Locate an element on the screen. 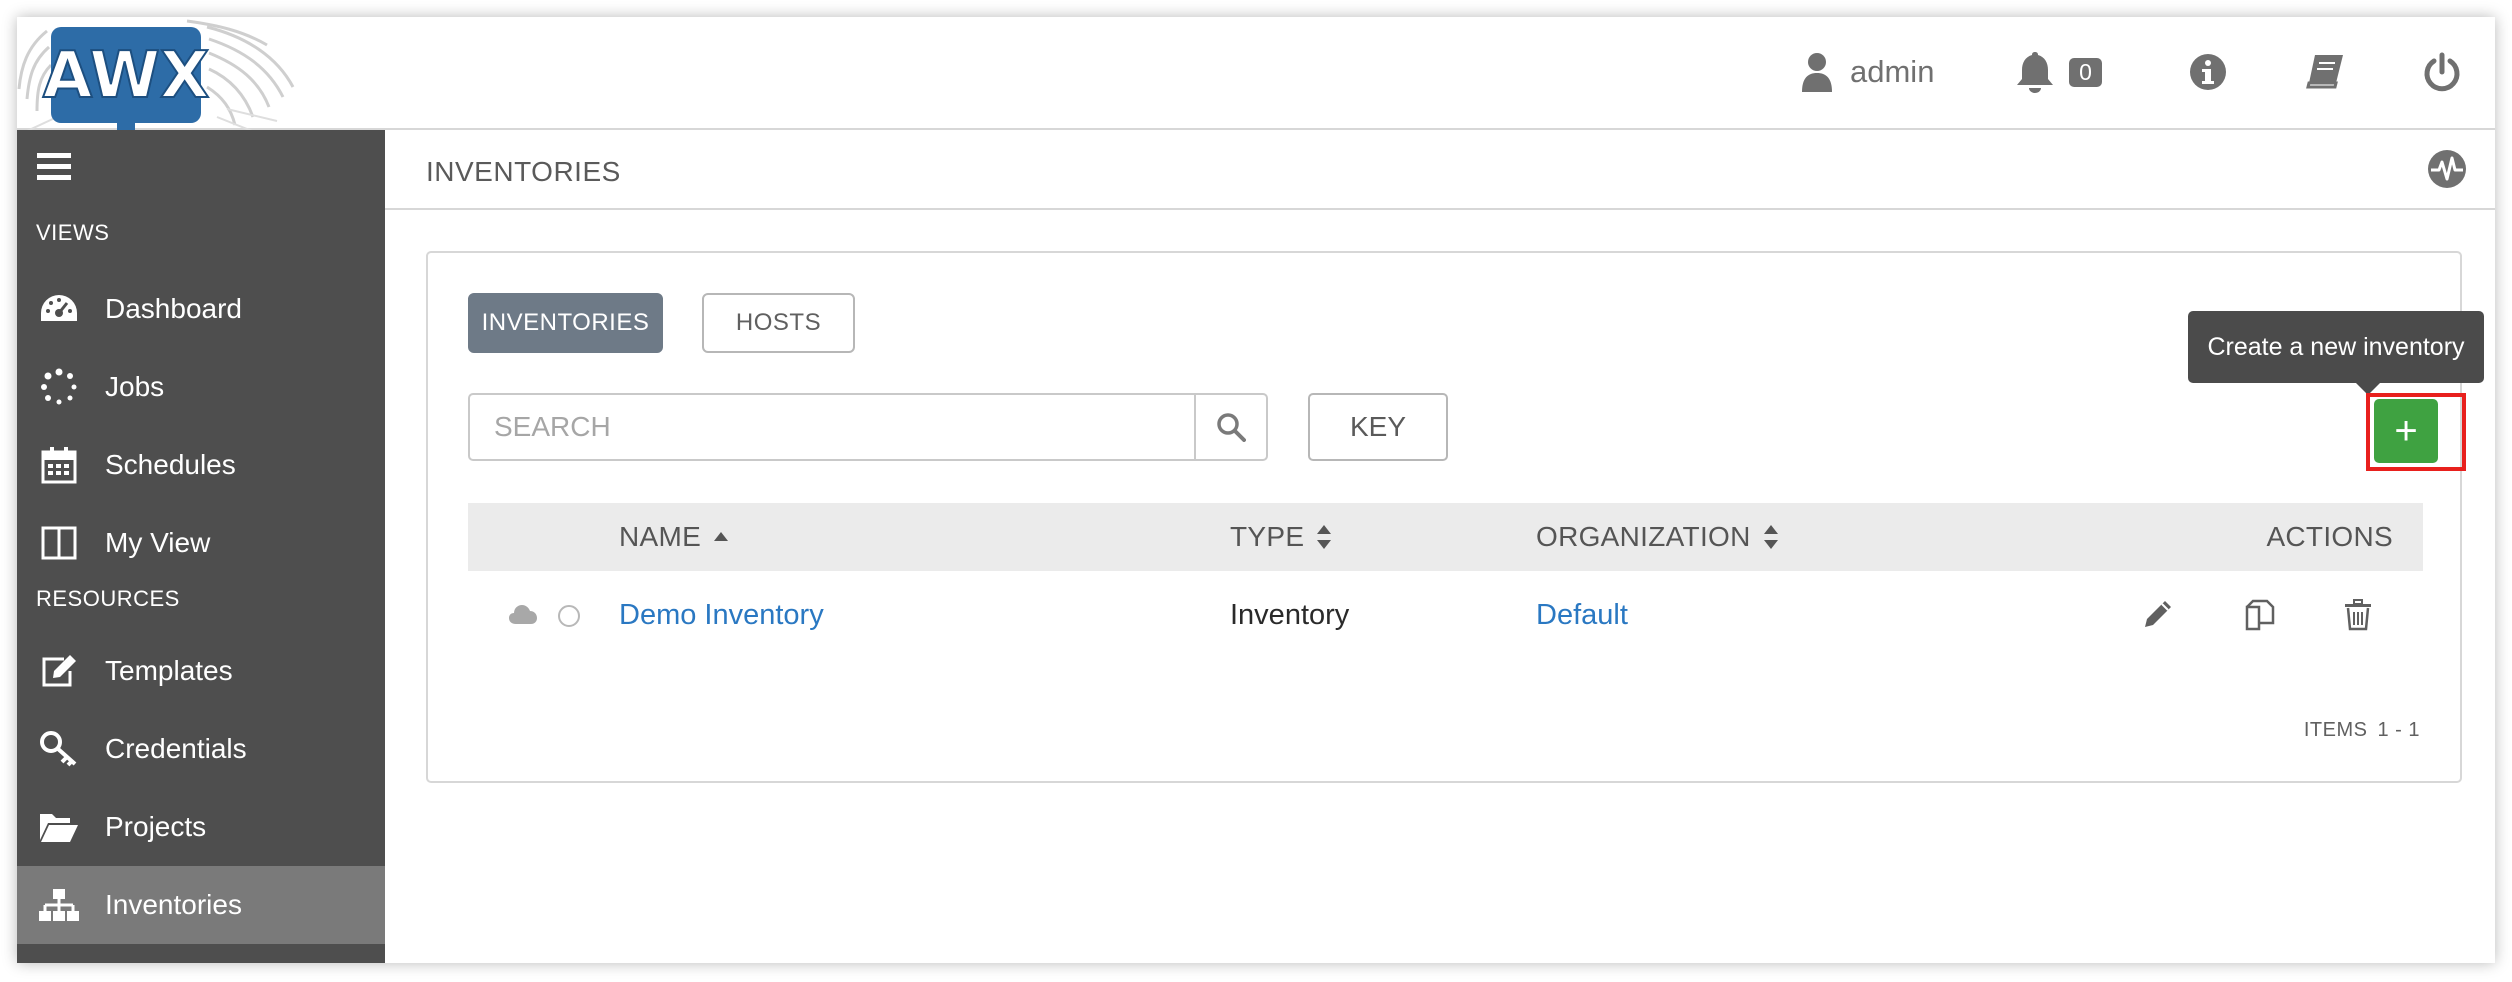 Image resolution: width=2512 pixels, height=982 pixels. notification-count-badge: 0 is located at coordinates (2085, 72).